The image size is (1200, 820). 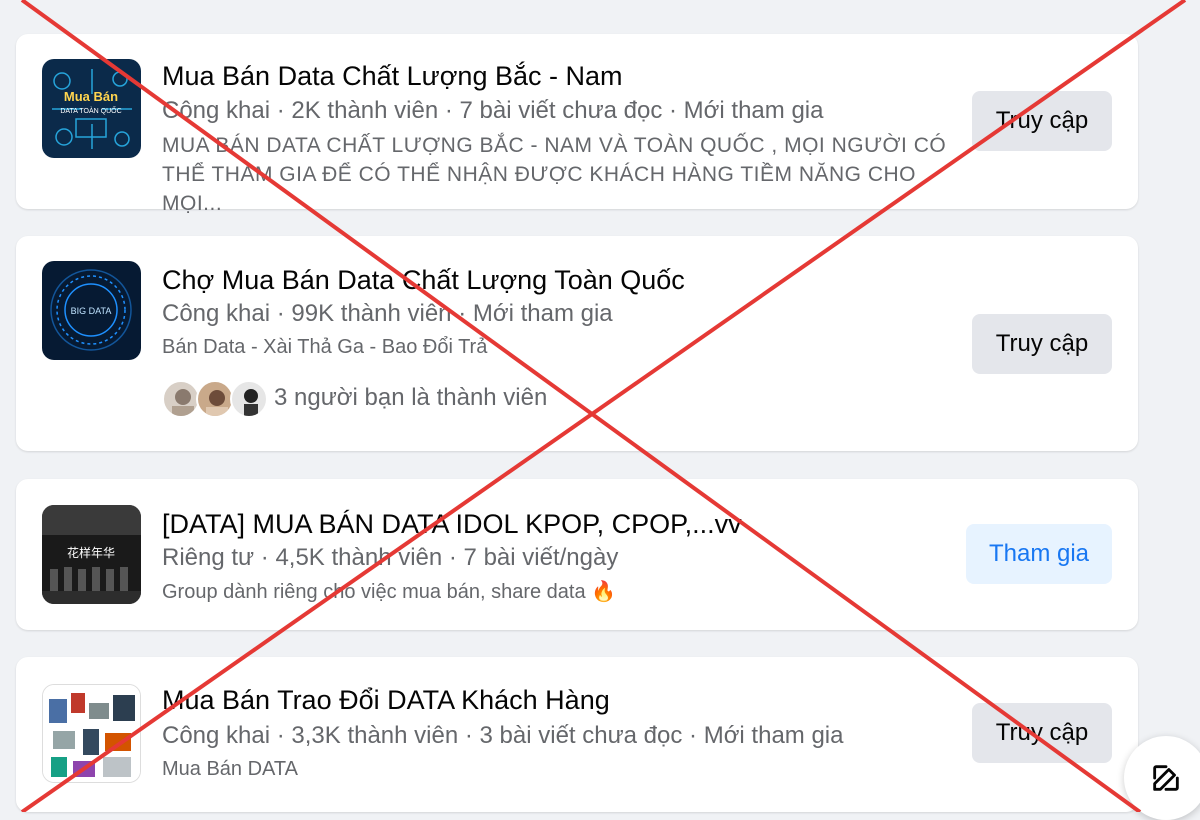 What do you see at coordinates (411, 397) in the screenshot?
I see `friends-count: 3 người bạn là thành viên` at bounding box center [411, 397].